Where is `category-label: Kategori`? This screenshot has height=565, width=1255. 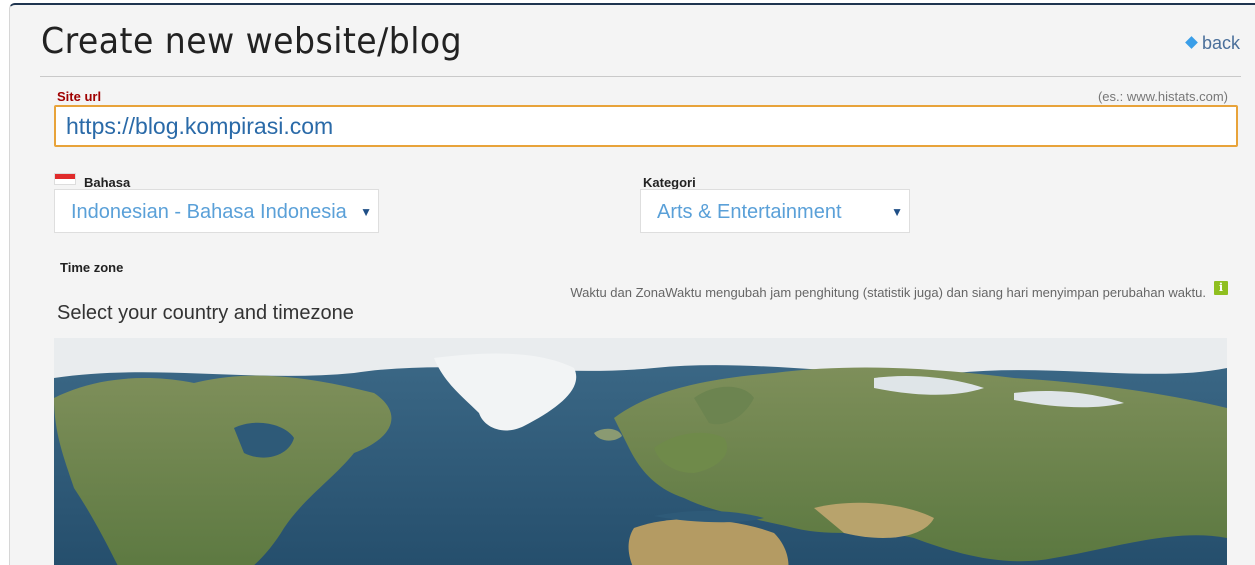 category-label: Kategori is located at coordinates (669, 182).